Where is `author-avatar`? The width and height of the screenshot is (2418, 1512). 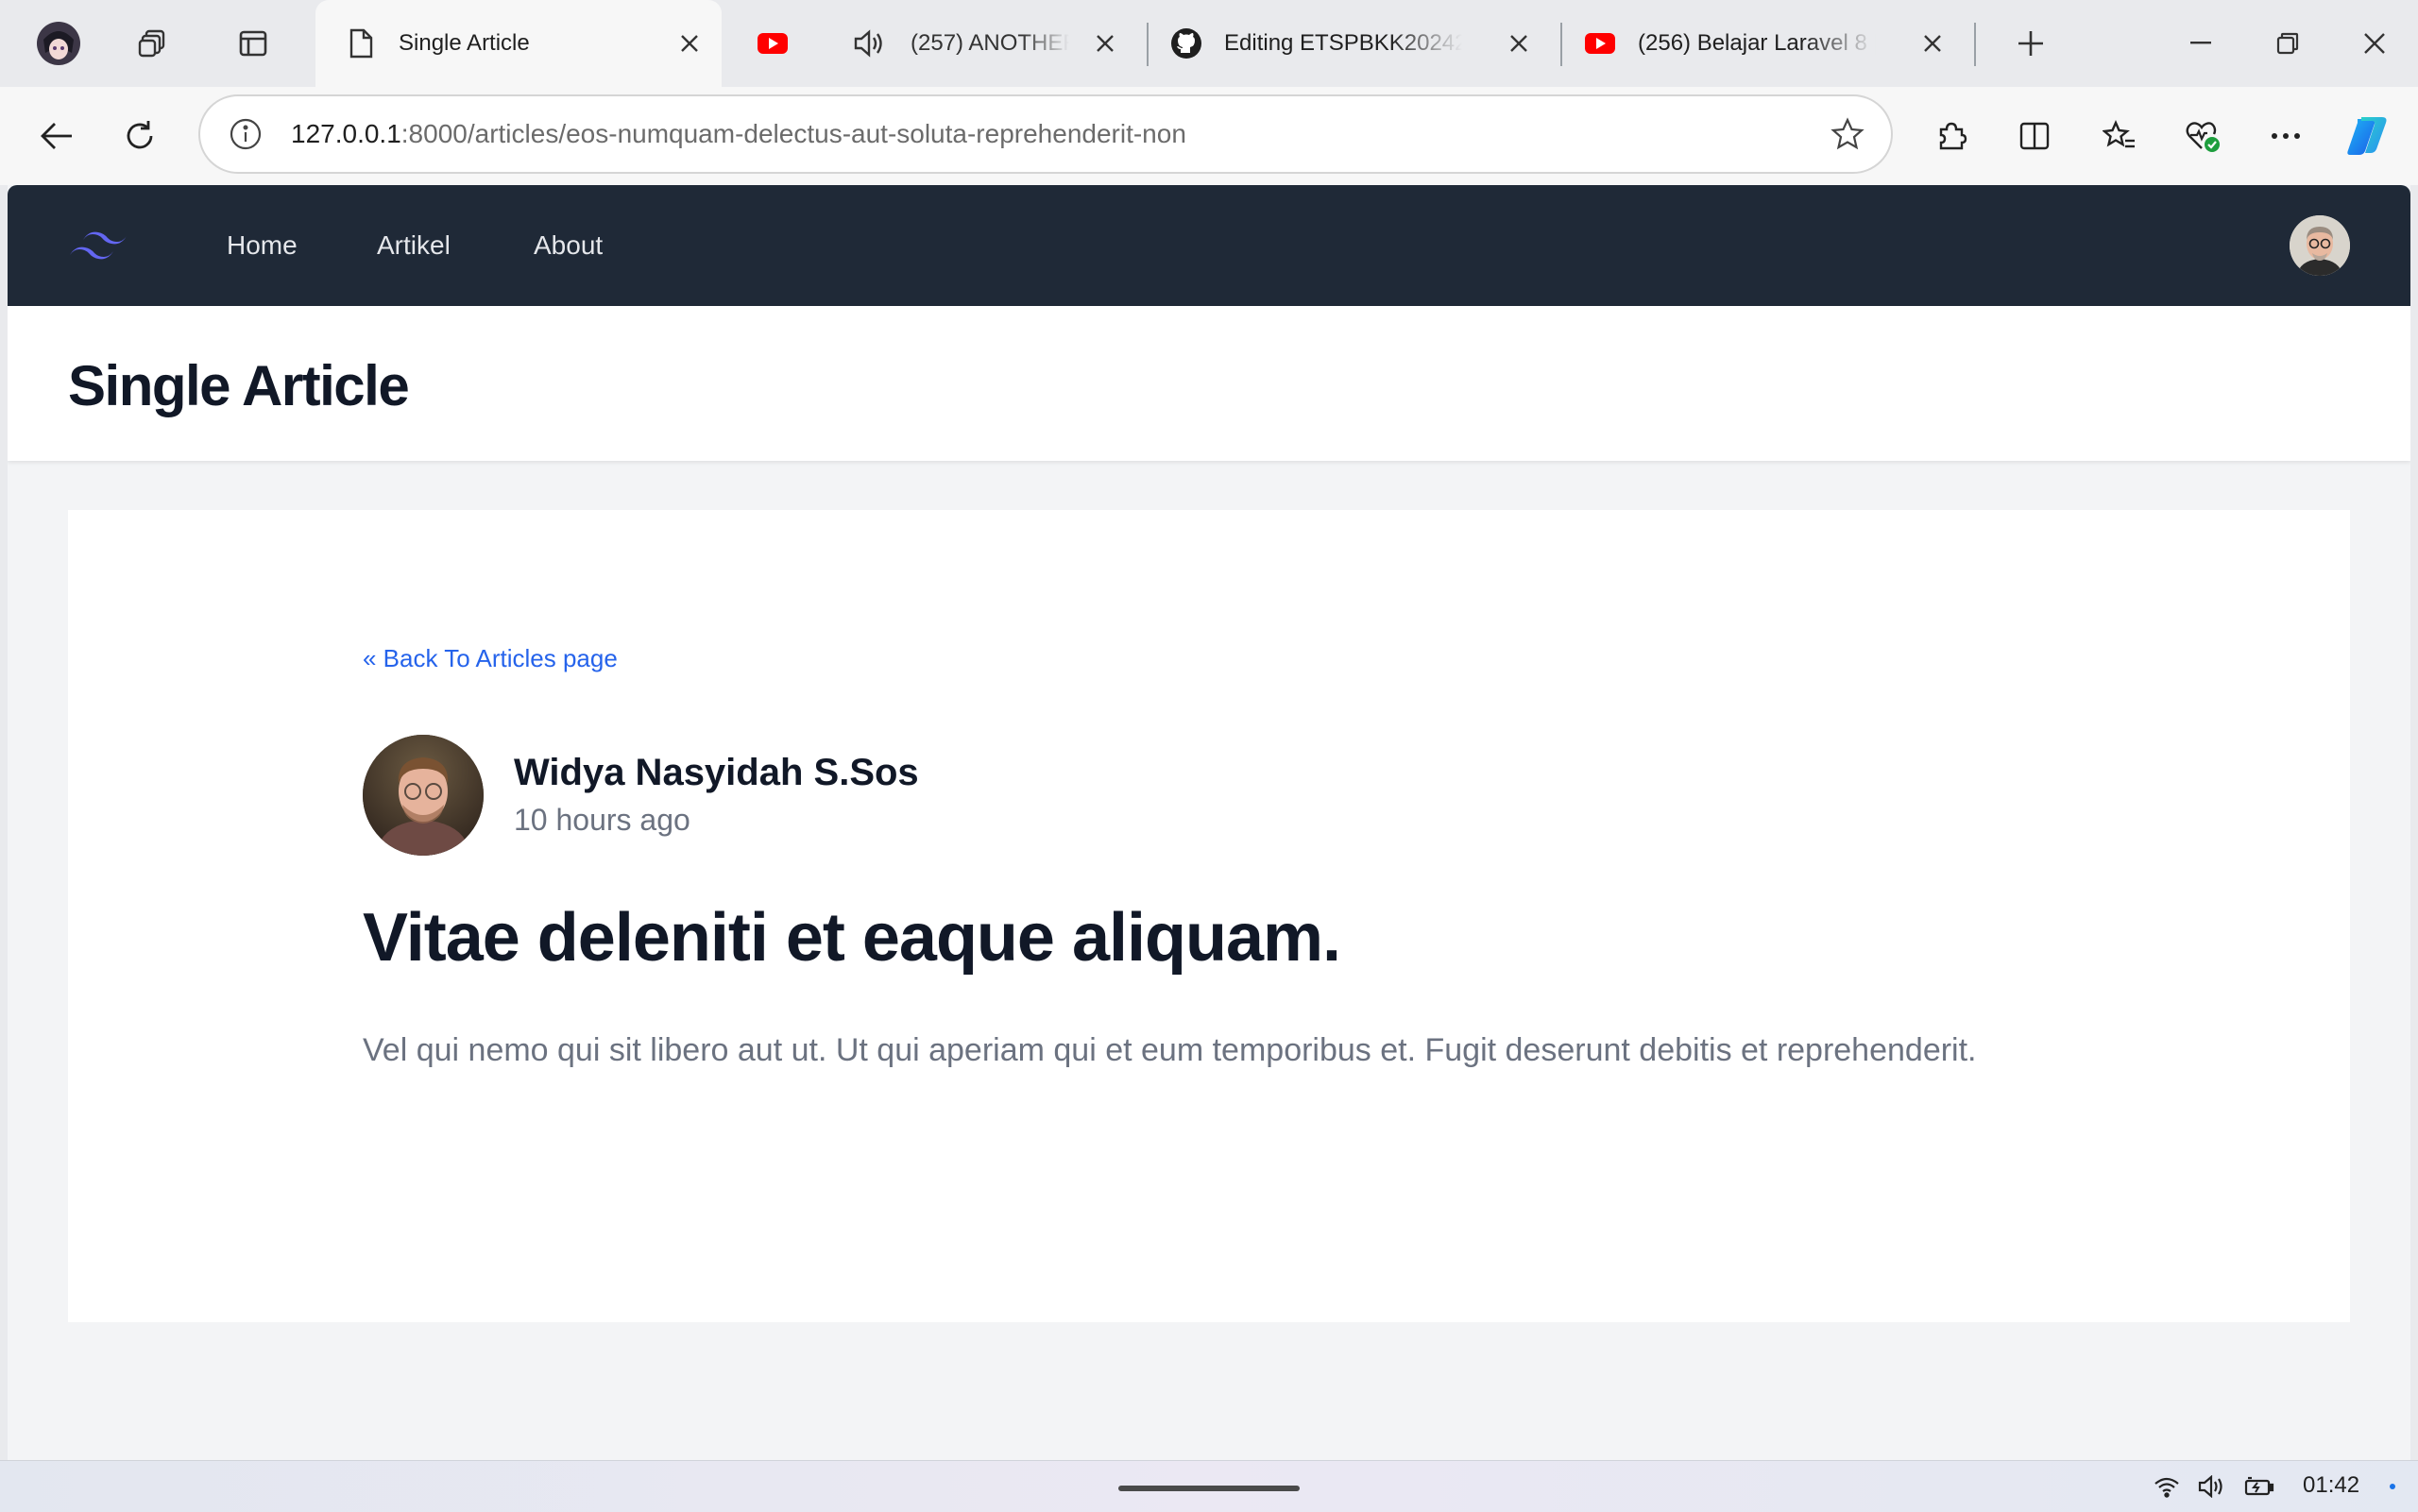 author-avatar is located at coordinates (423, 795).